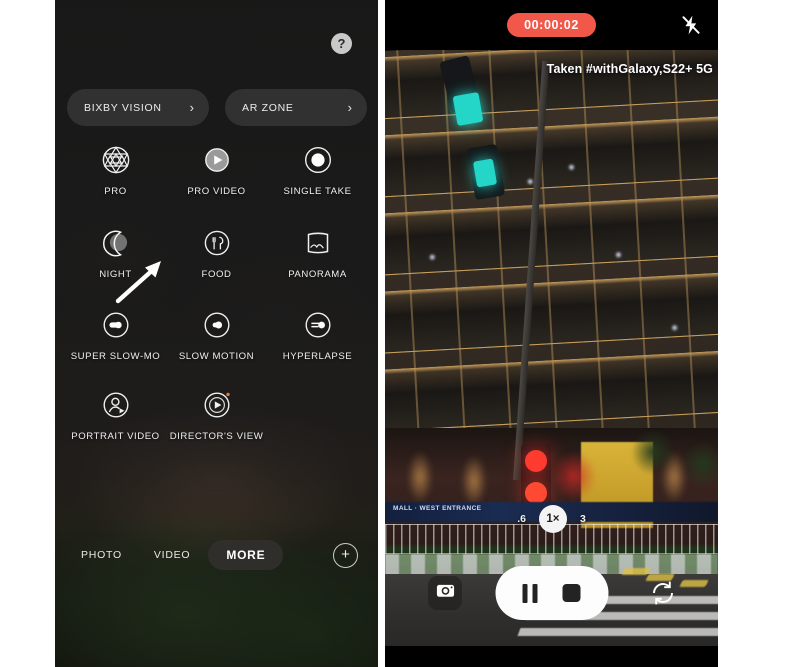  What do you see at coordinates (691, 25) in the screenshot?
I see `flash-off-icon` at bounding box center [691, 25].